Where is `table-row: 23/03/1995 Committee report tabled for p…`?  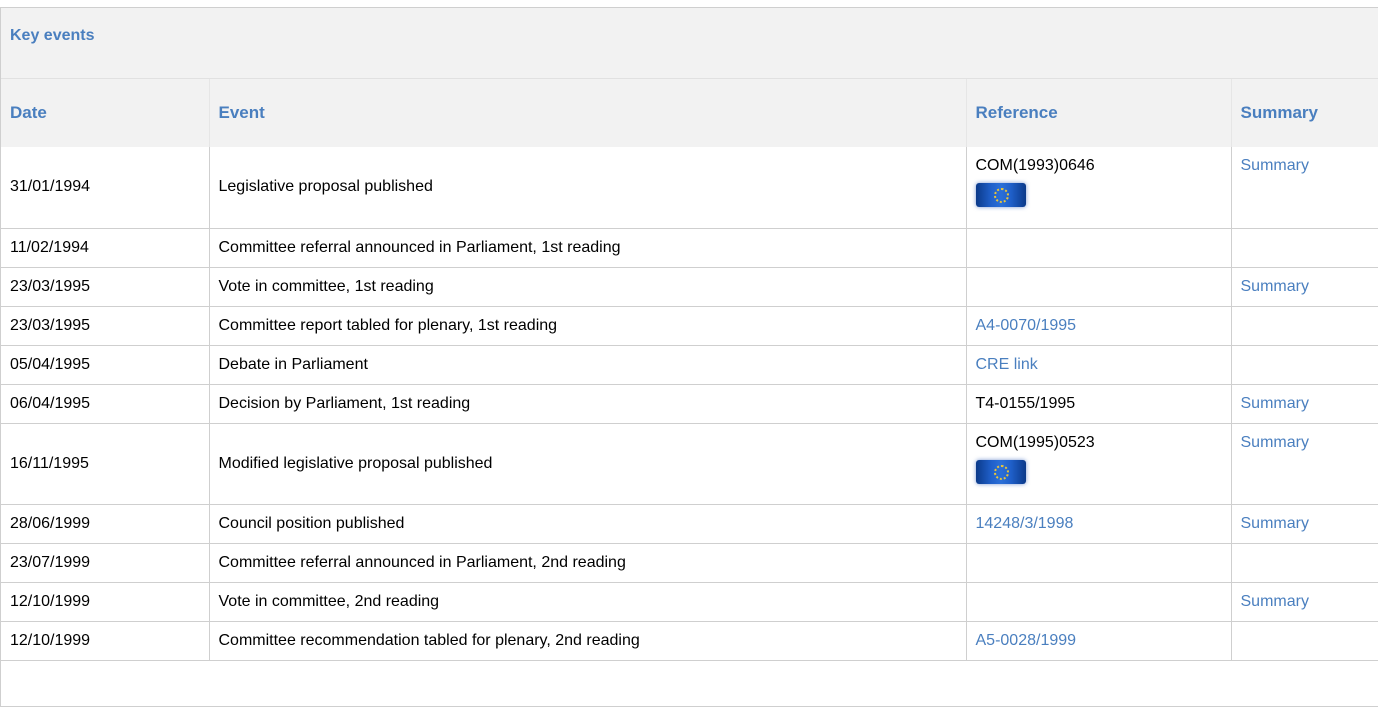 table-row: 23/03/1995 Committee report tabled for p… is located at coordinates (689, 325).